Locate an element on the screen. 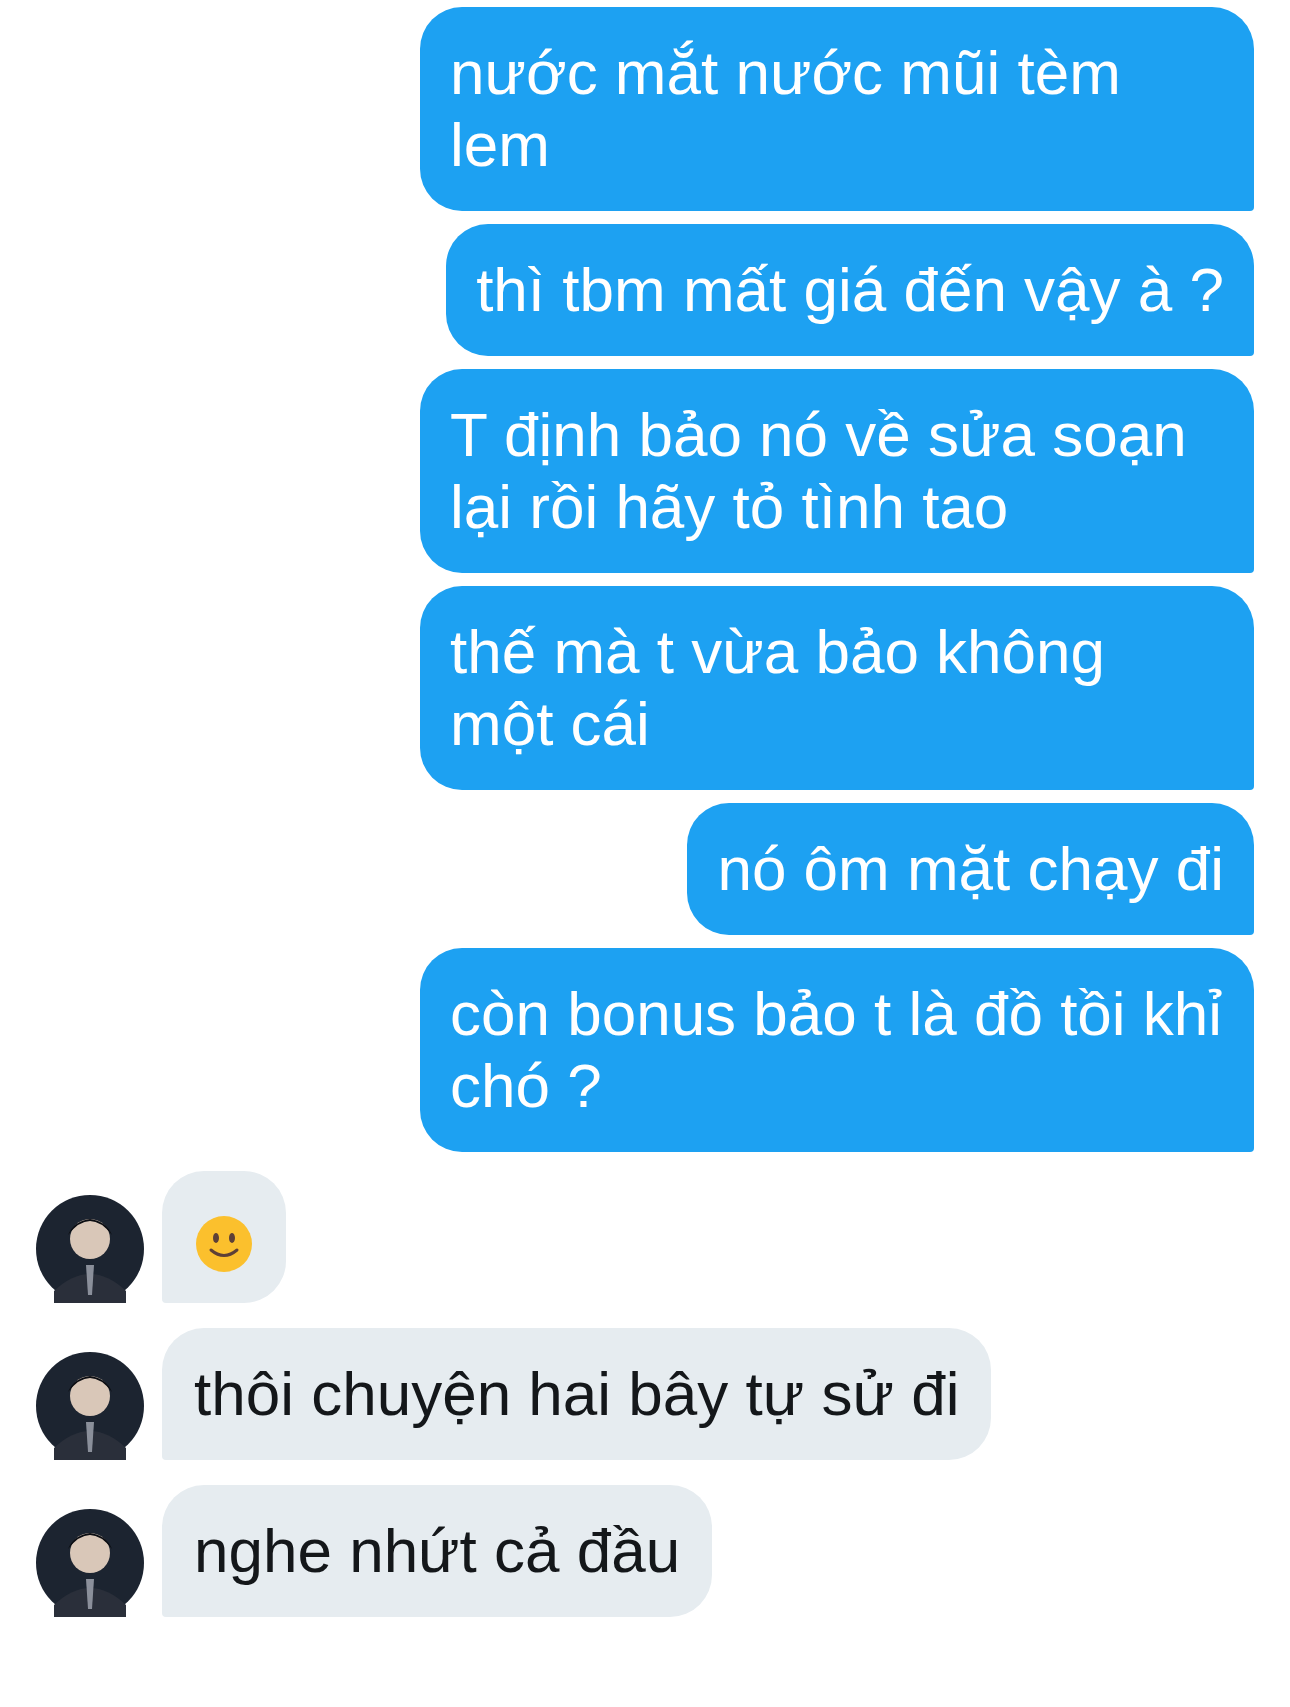 This screenshot has height=1707, width=1290. message-bubble: thế mà t vừa bảo không một cái is located at coordinates (837, 688).